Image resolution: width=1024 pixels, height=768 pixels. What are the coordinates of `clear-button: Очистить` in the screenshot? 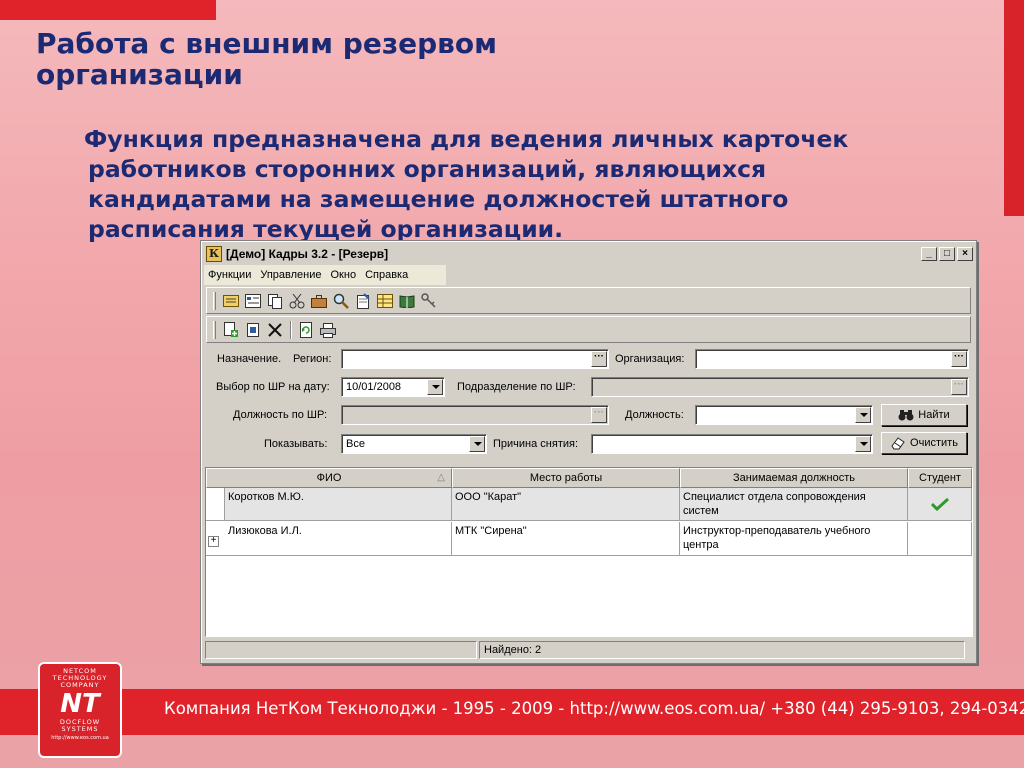 It's located at (924, 443).